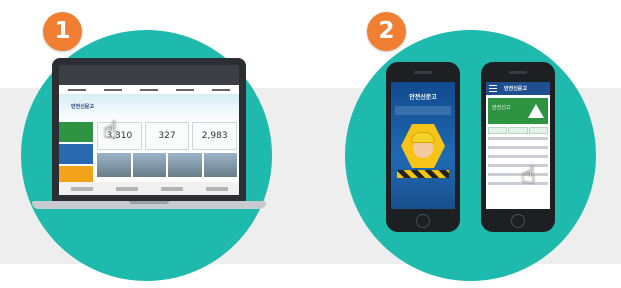 The image size is (621, 288). Describe the element at coordinates (149, 188) in the screenshot. I see `website-footer` at that location.